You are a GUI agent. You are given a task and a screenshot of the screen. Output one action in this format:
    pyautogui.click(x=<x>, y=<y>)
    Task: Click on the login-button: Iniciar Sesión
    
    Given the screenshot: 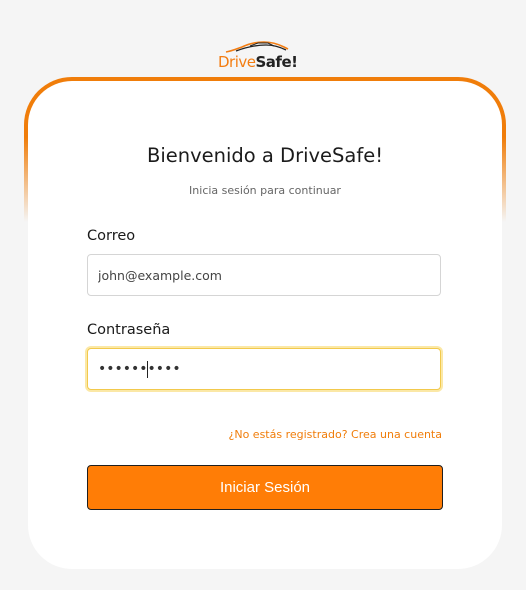 What is the action you would take?
    pyautogui.click(x=265, y=487)
    